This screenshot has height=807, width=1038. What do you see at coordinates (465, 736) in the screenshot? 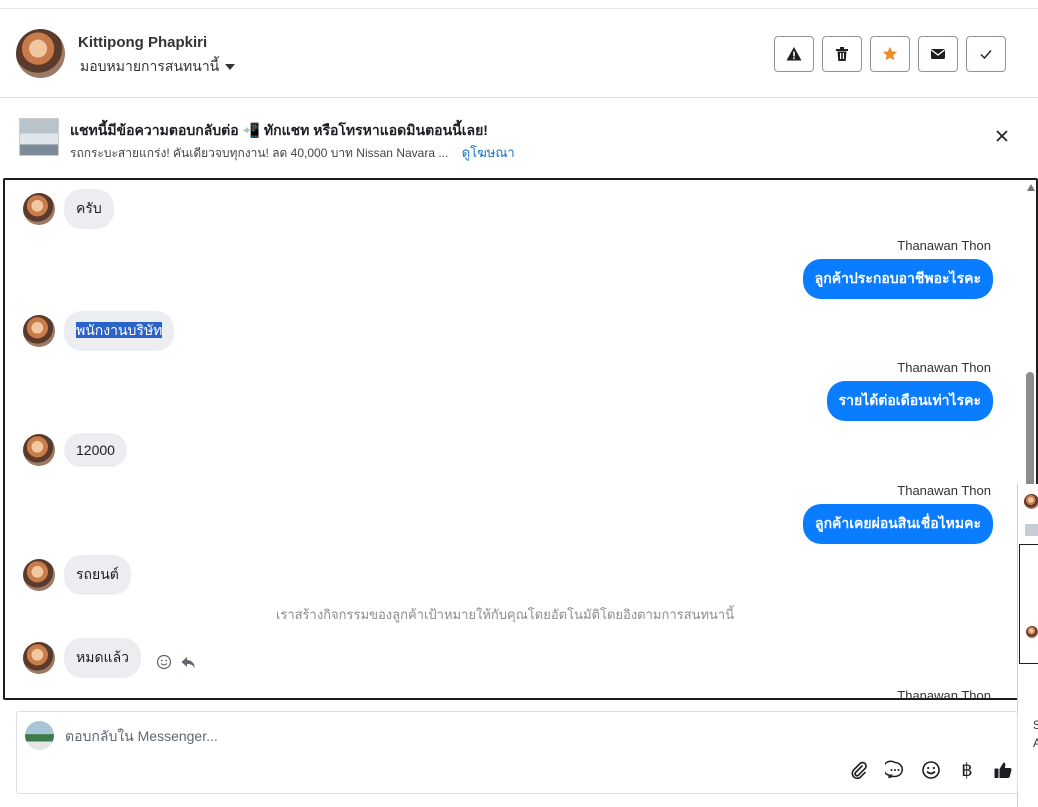
I see `reply-input` at bounding box center [465, 736].